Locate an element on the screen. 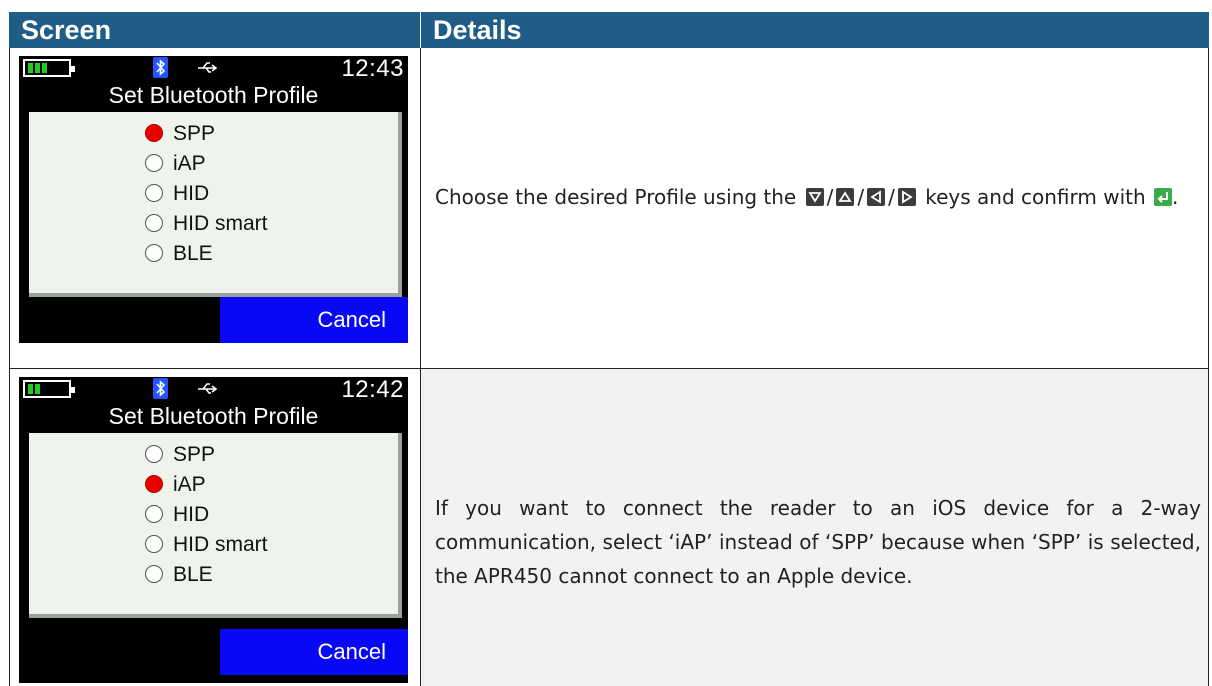 This screenshot has width=1212, height=686. clock: 12:42 is located at coordinates (372, 390).